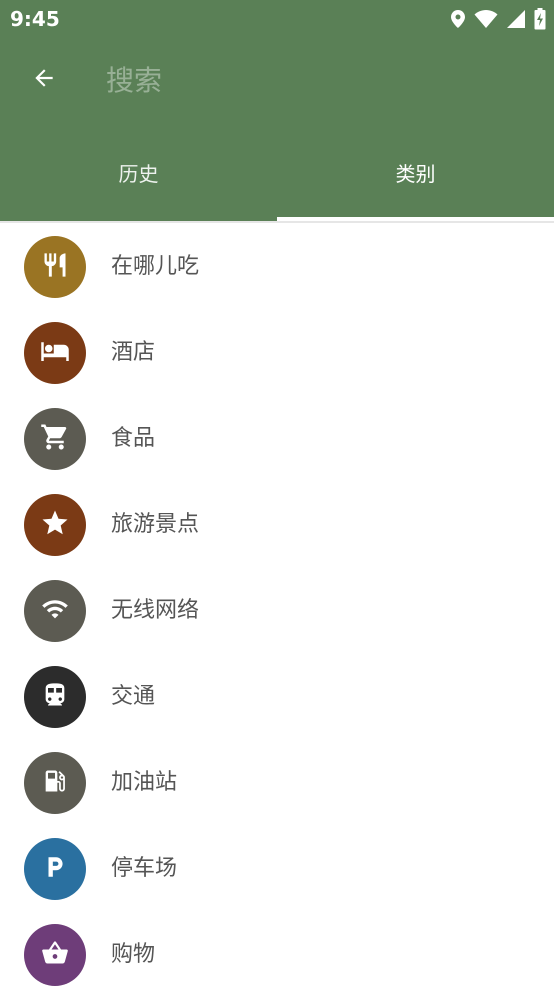  I want to click on category-item-hotels: 酒店, so click(277, 352).